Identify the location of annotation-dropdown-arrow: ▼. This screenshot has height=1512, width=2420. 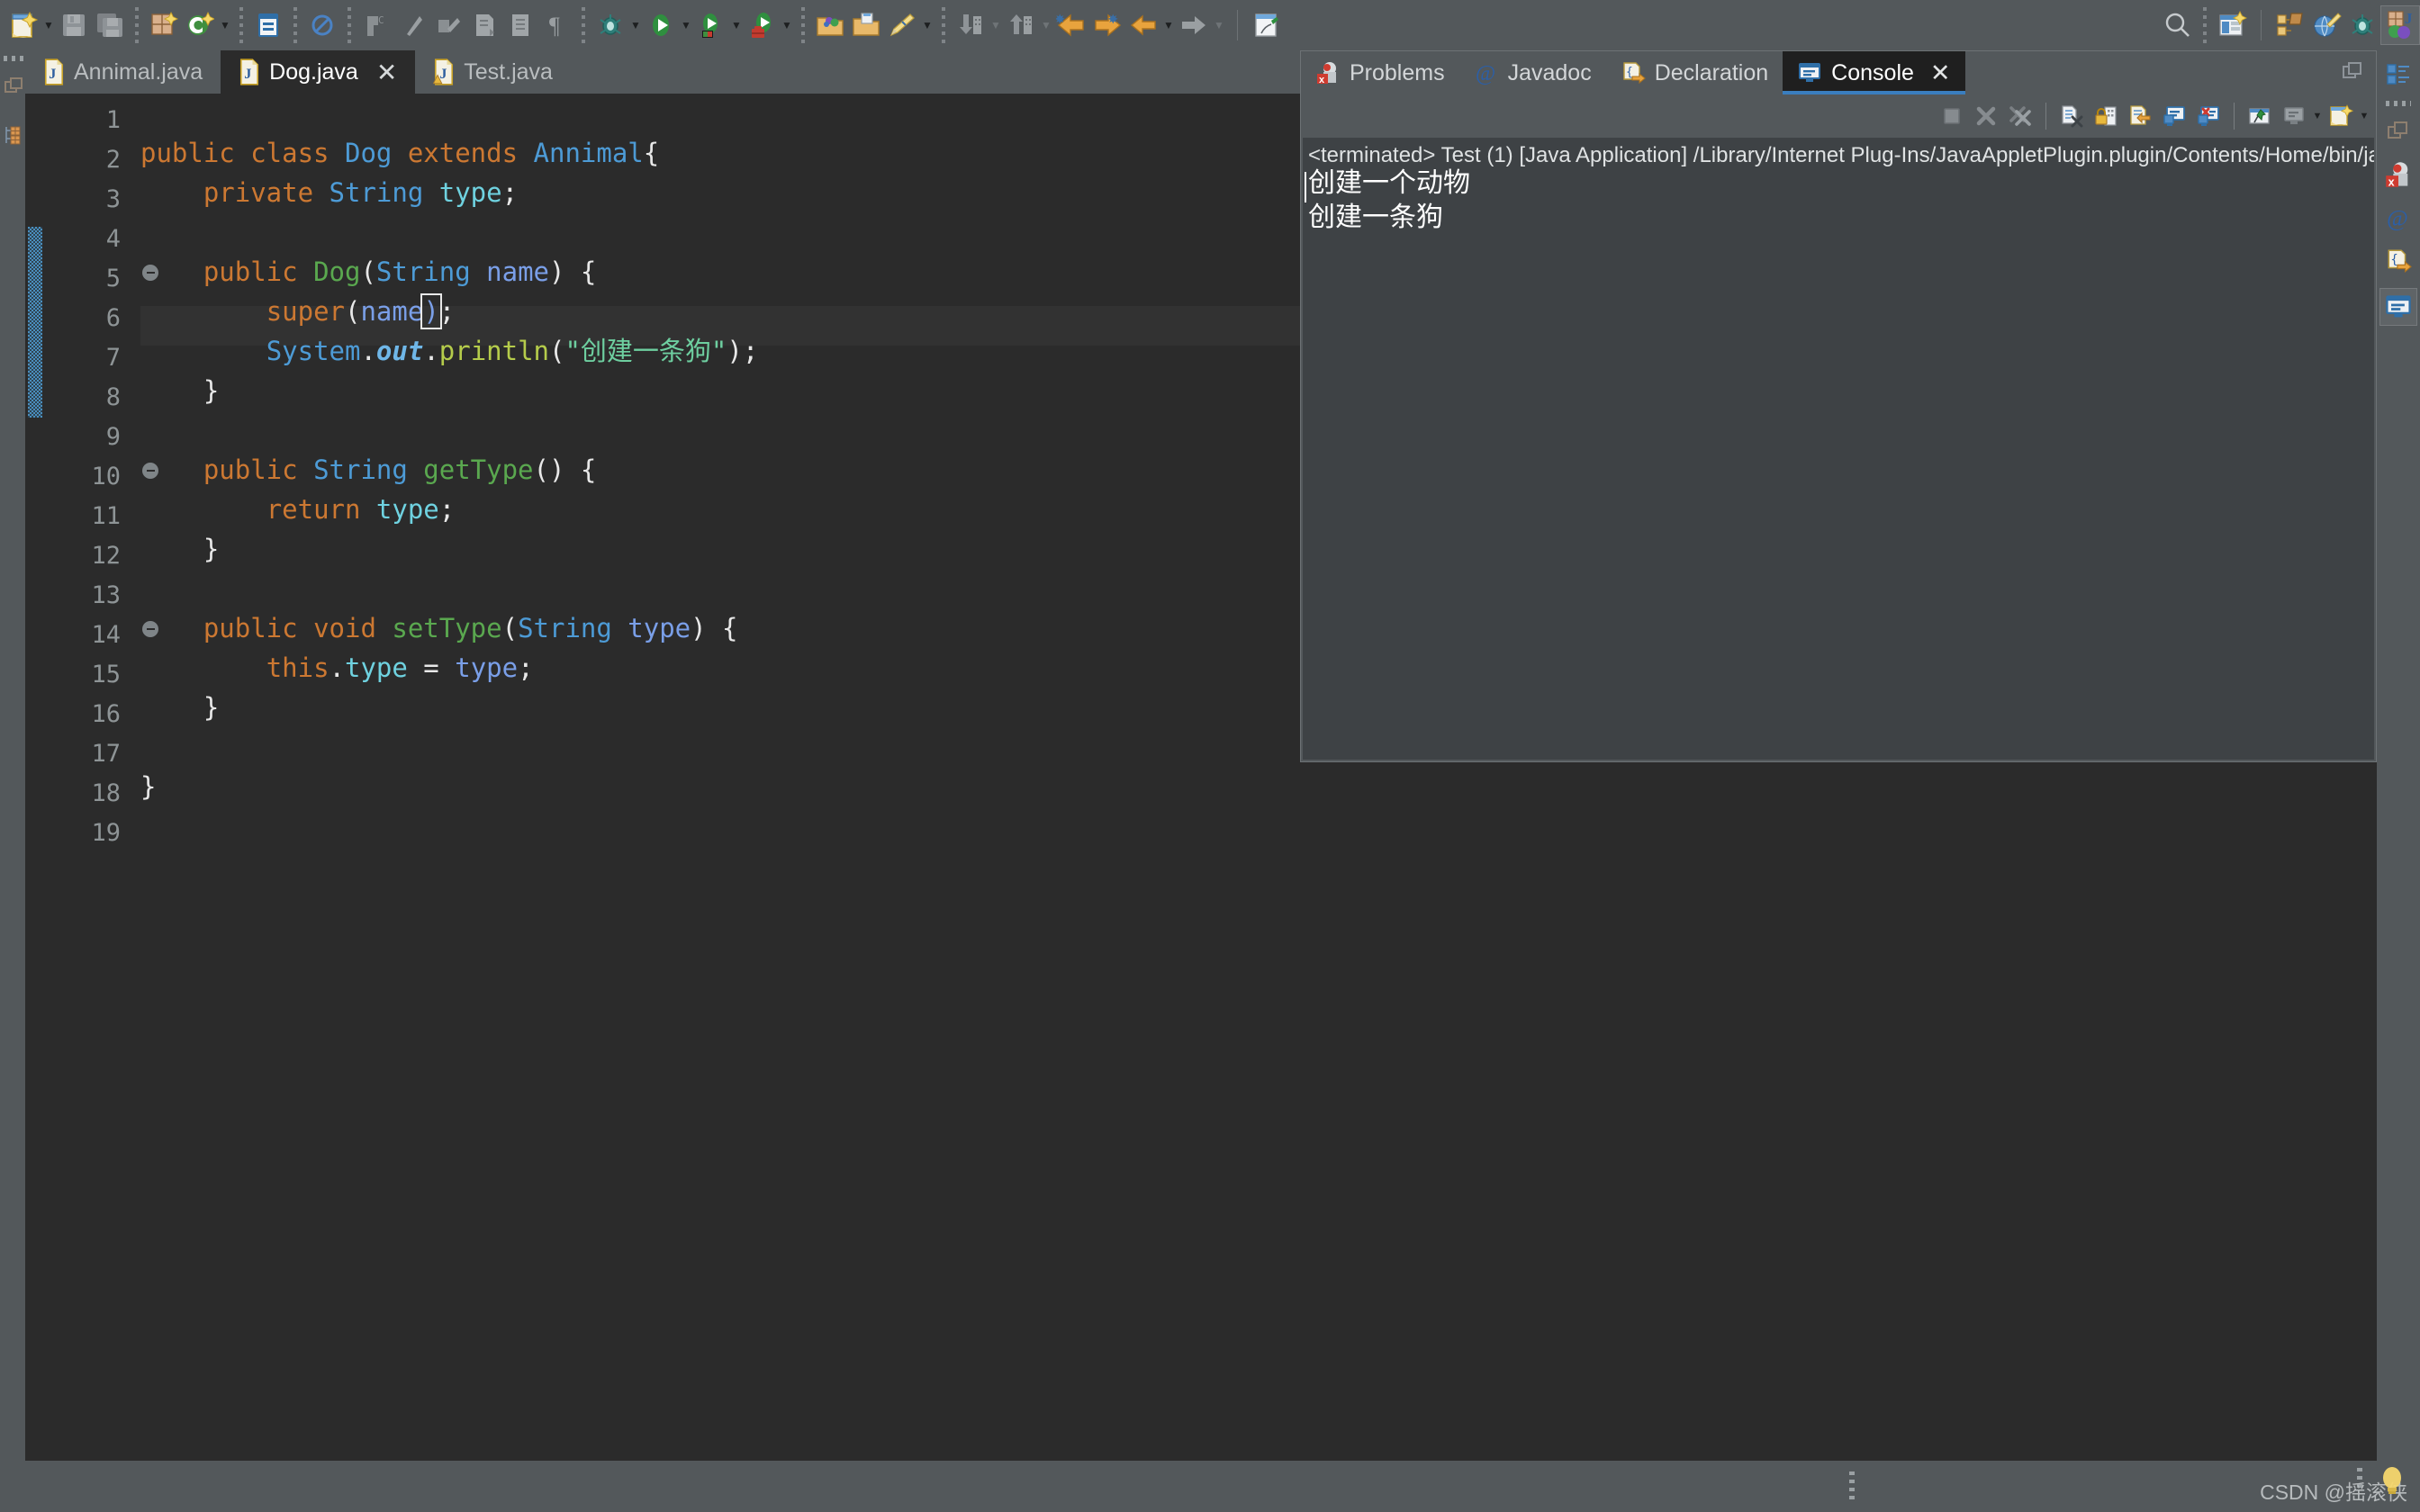
(927, 25).